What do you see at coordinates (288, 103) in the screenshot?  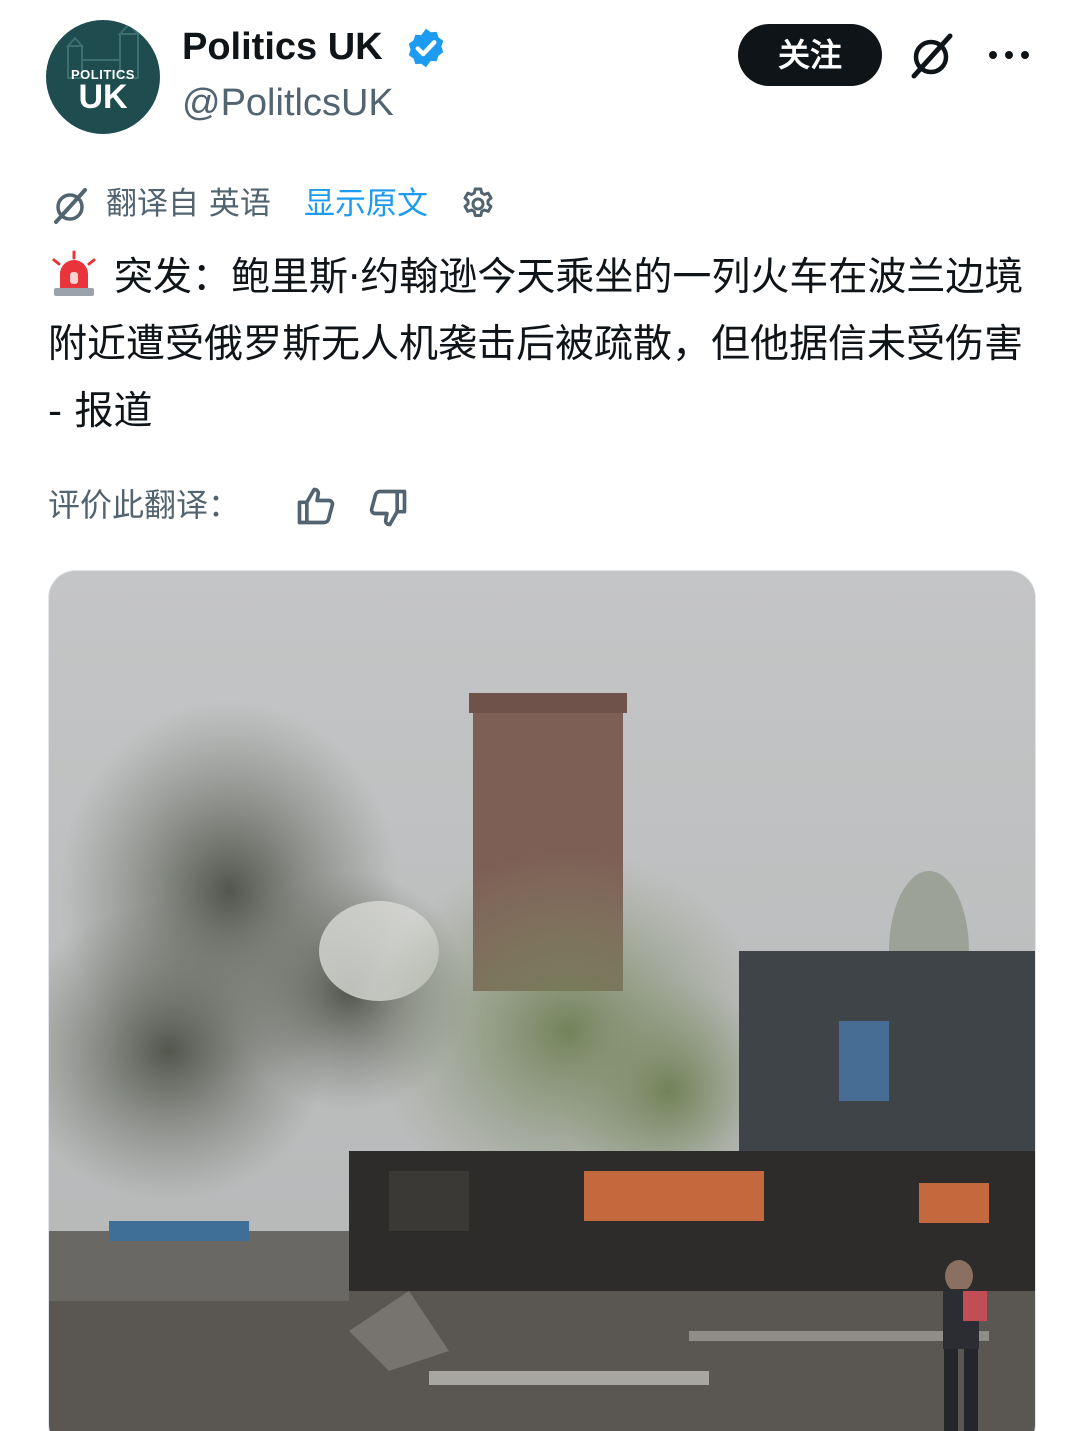 I see `handle: @PolitlcsUK` at bounding box center [288, 103].